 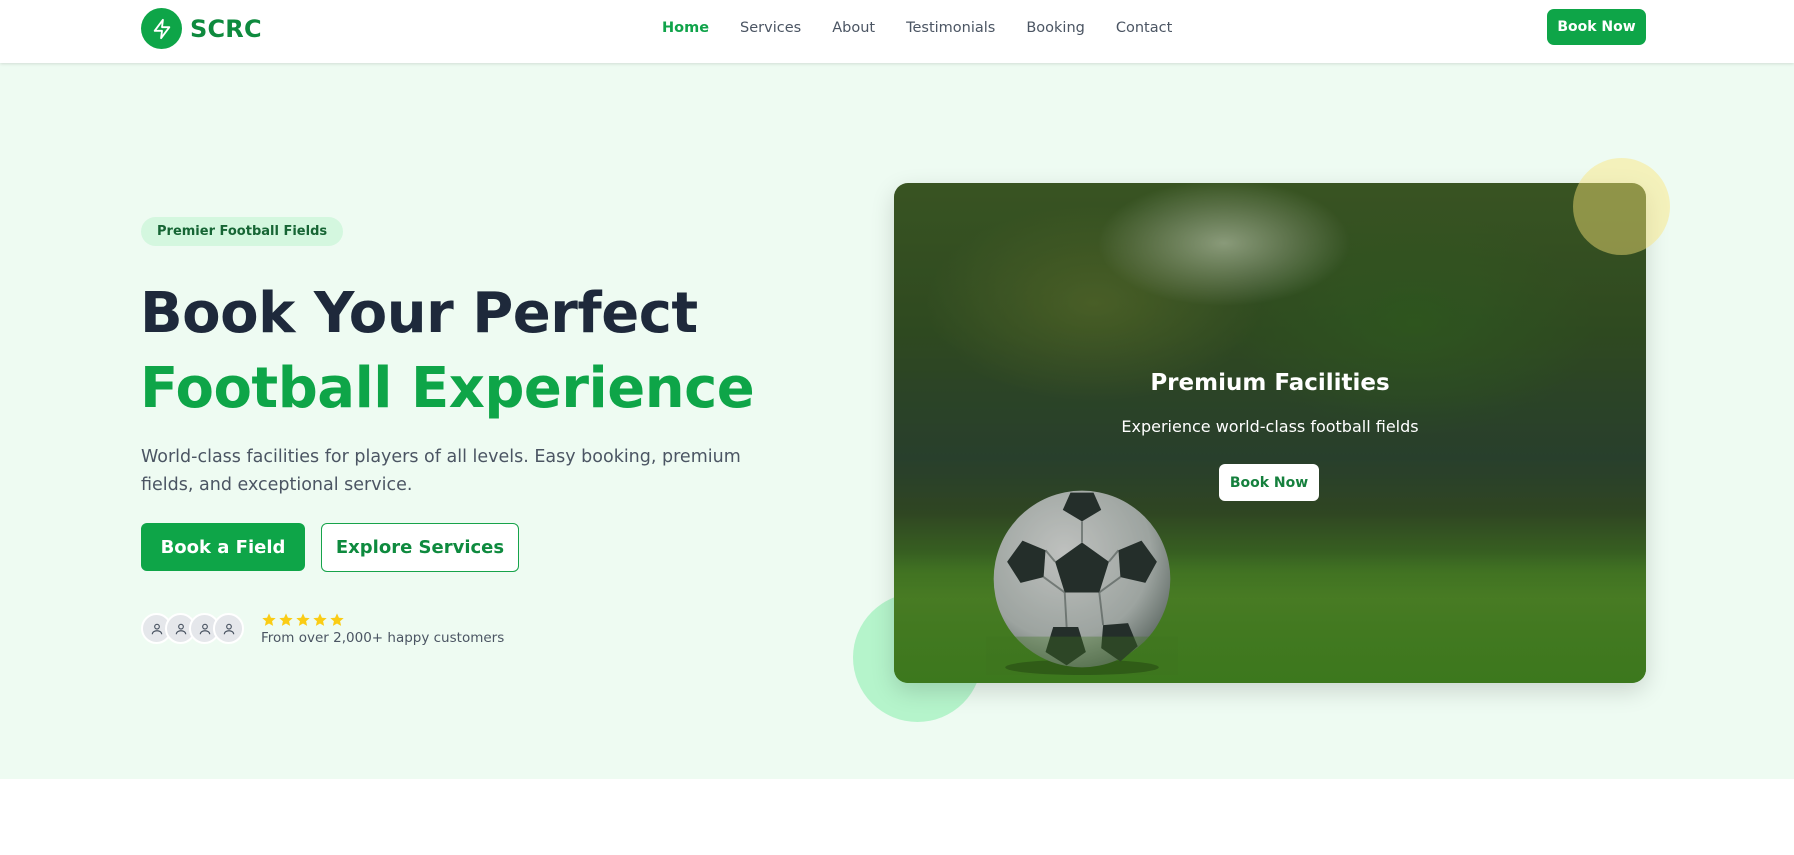 What do you see at coordinates (1270, 426) in the screenshot?
I see `feature-card-subtitle: Experience world-class football fields` at bounding box center [1270, 426].